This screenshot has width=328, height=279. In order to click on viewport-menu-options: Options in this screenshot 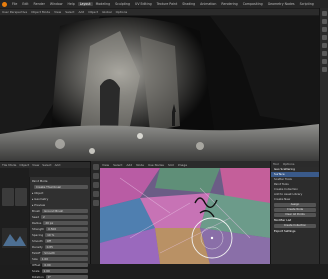, I will do `click(122, 12)`.